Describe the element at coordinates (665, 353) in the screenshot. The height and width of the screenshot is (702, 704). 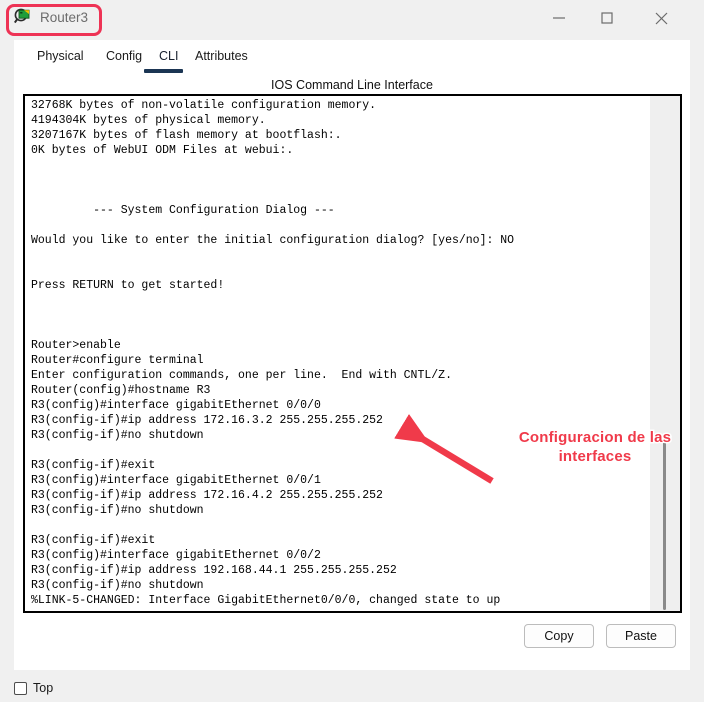
I see `terminal-scrollbar` at that location.